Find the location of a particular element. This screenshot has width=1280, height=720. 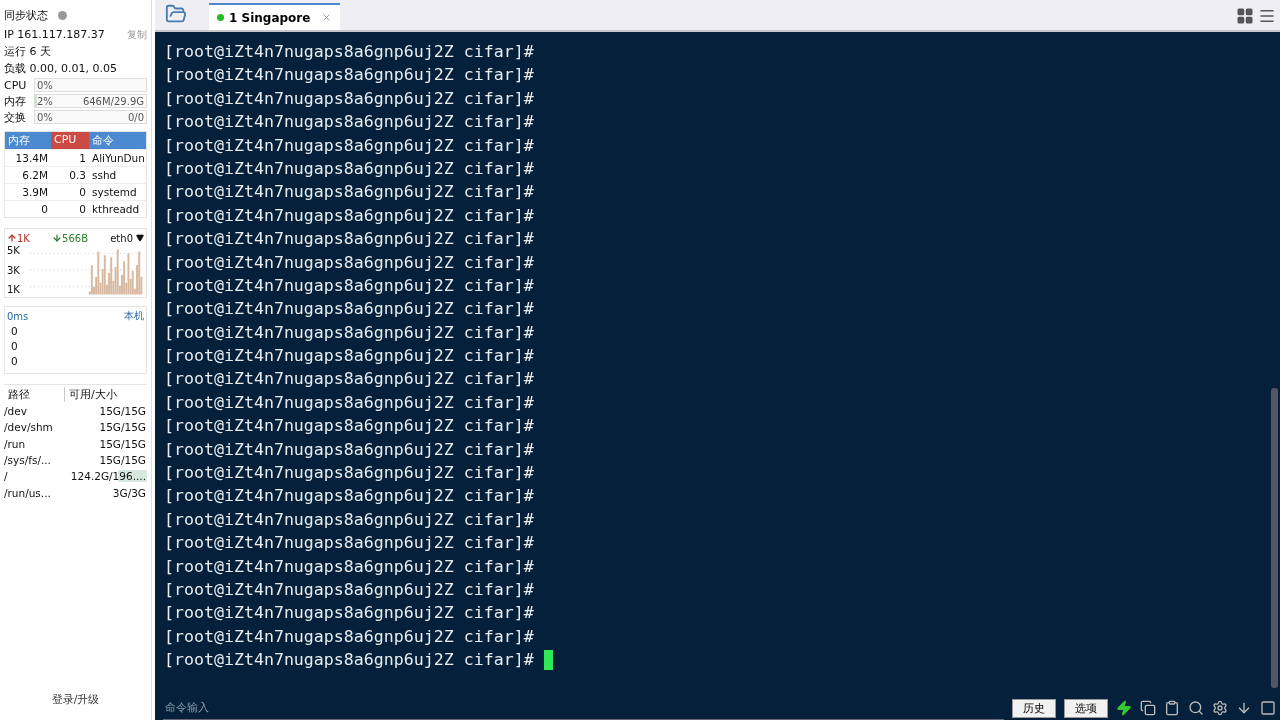

table-cell-text: AliYunDun is located at coordinates (118, 158).